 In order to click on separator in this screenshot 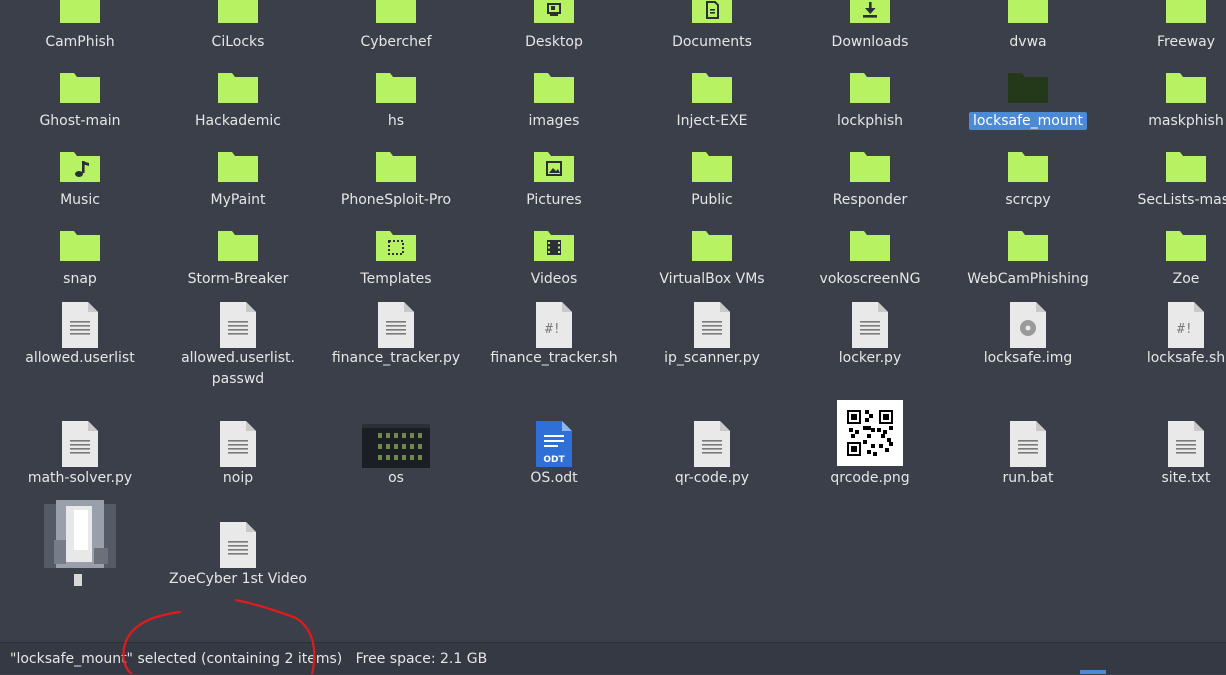, I will do `click(349, 659)`.